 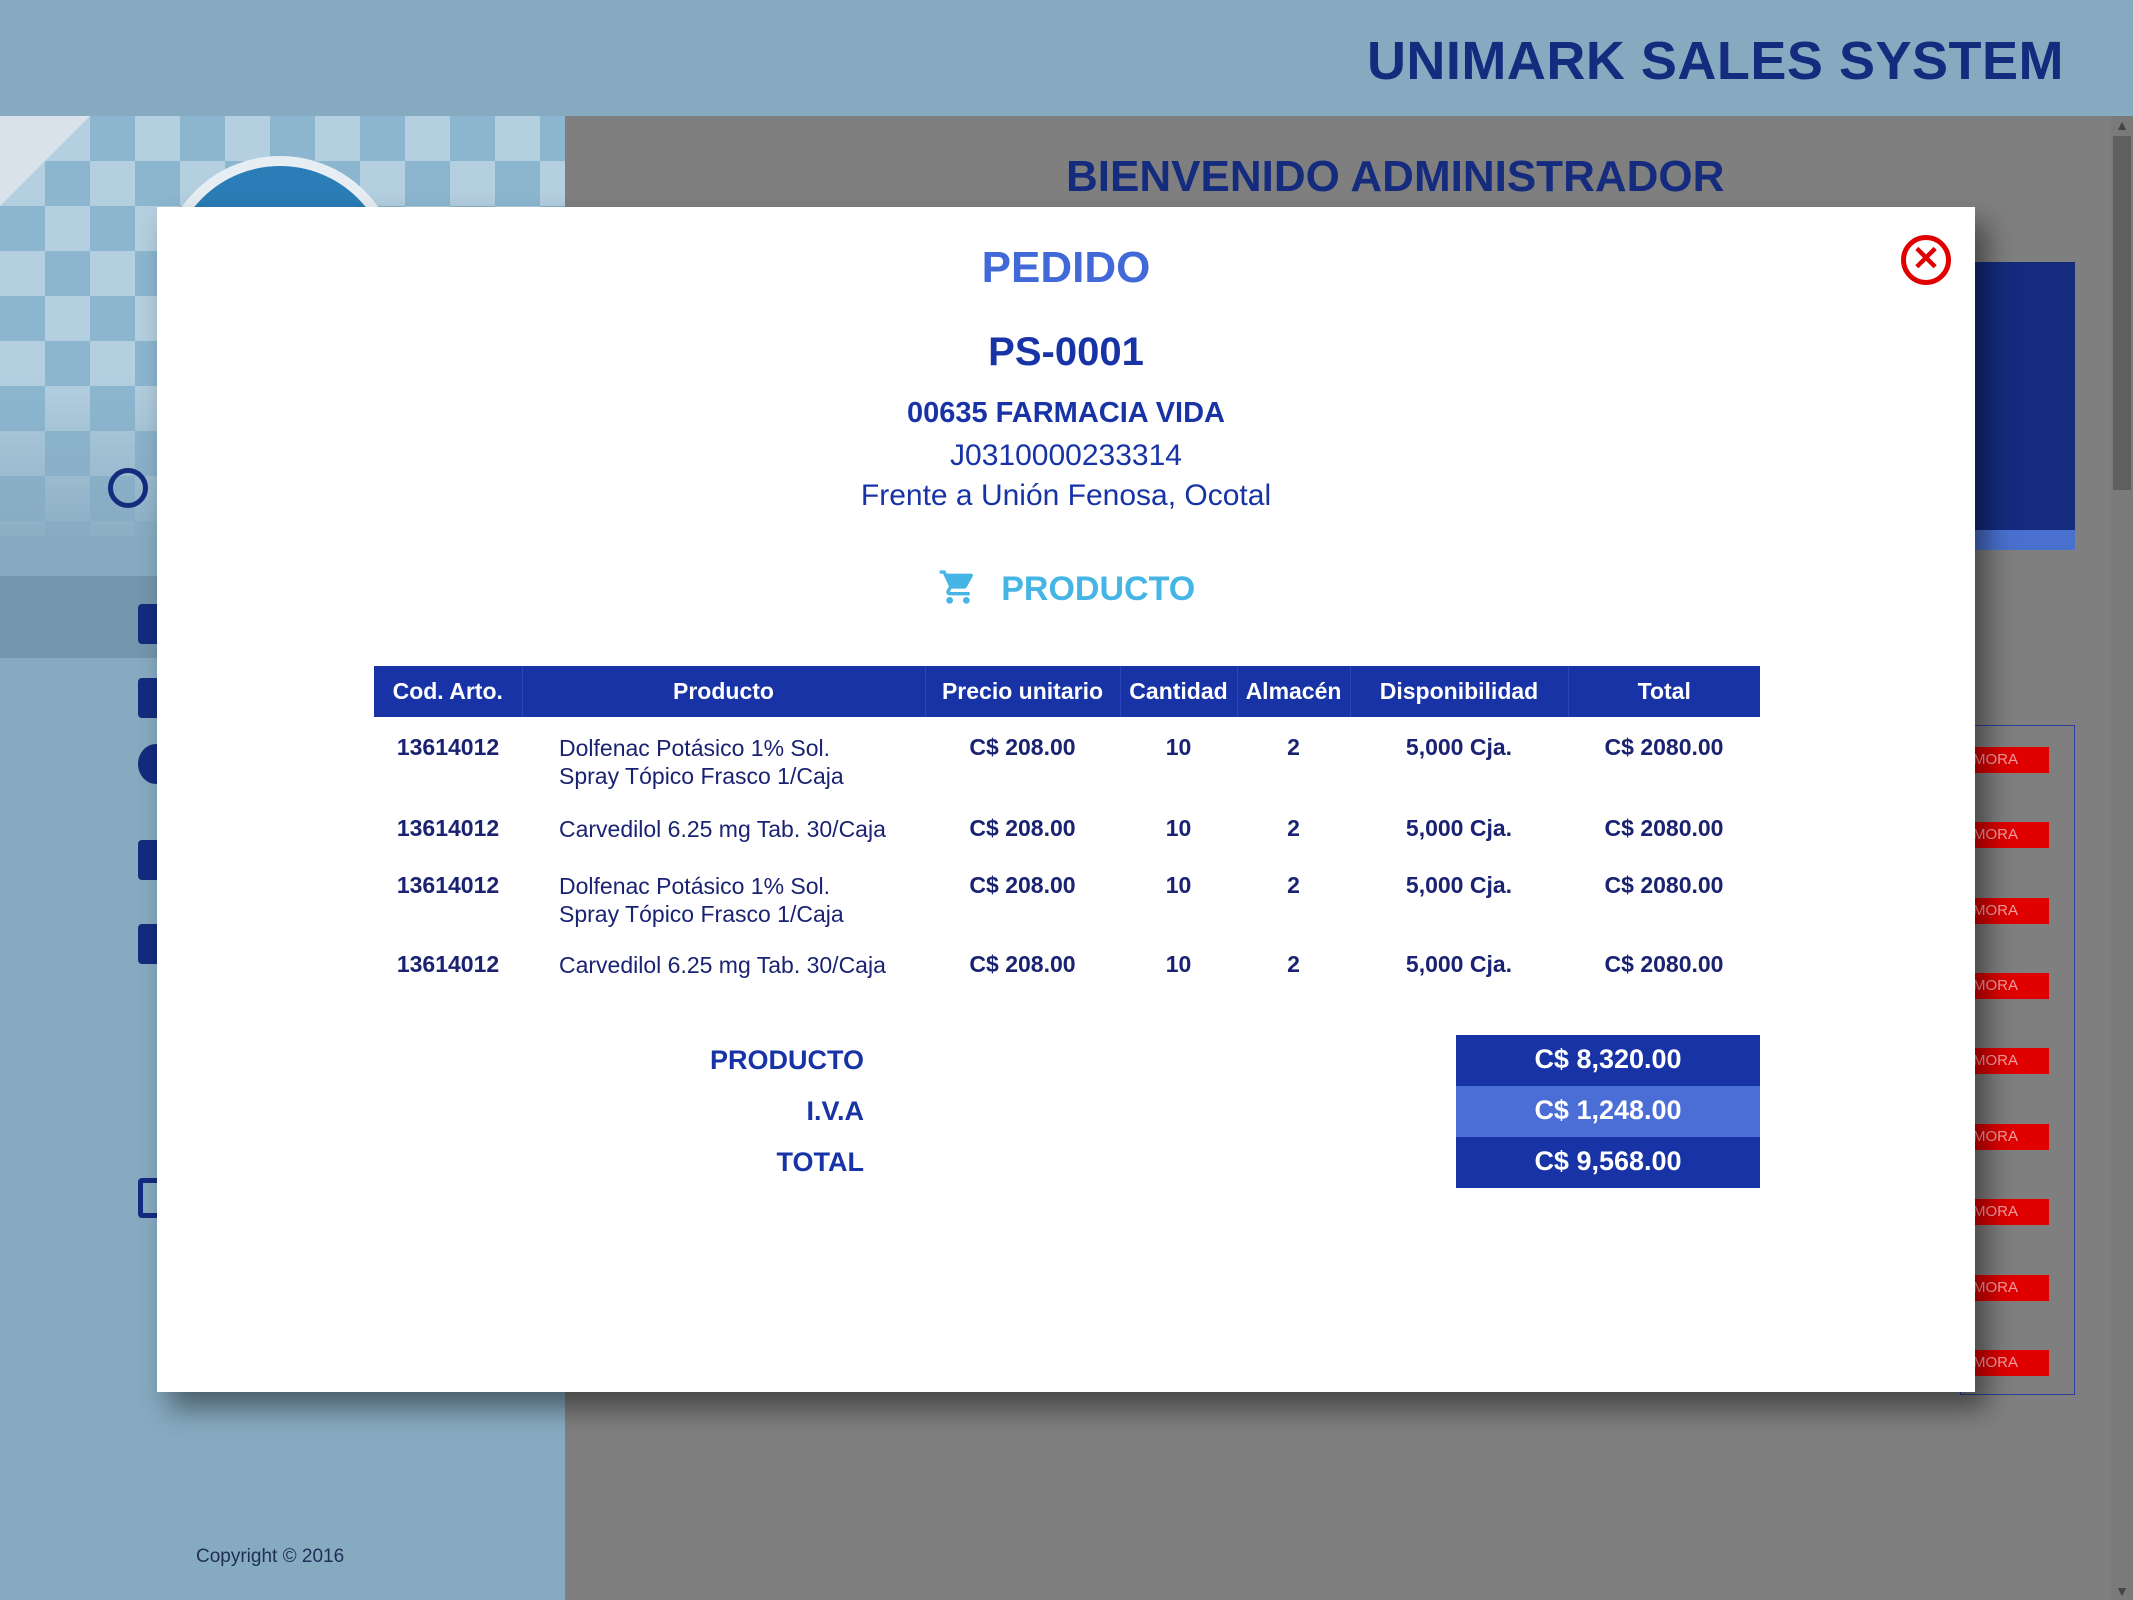 What do you see at coordinates (835, 1111) in the screenshot?
I see `tax-label: I.V.A` at bounding box center [835, 1111].